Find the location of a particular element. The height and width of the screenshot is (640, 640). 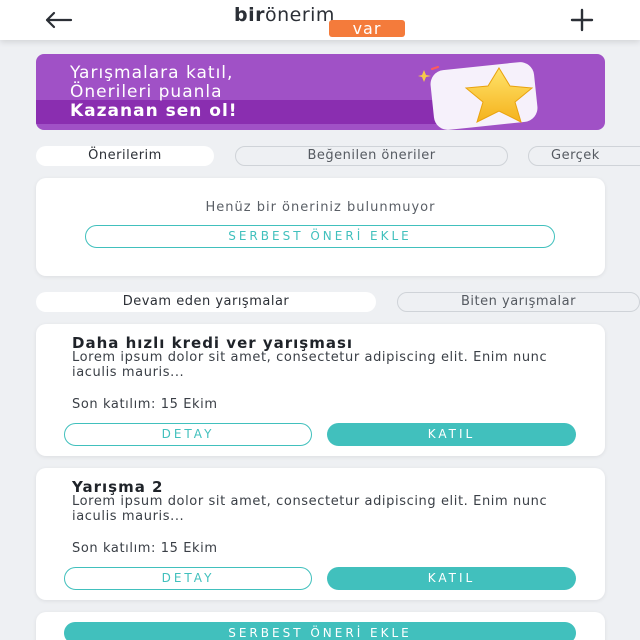

back-button is located at coordinates (58, 20).